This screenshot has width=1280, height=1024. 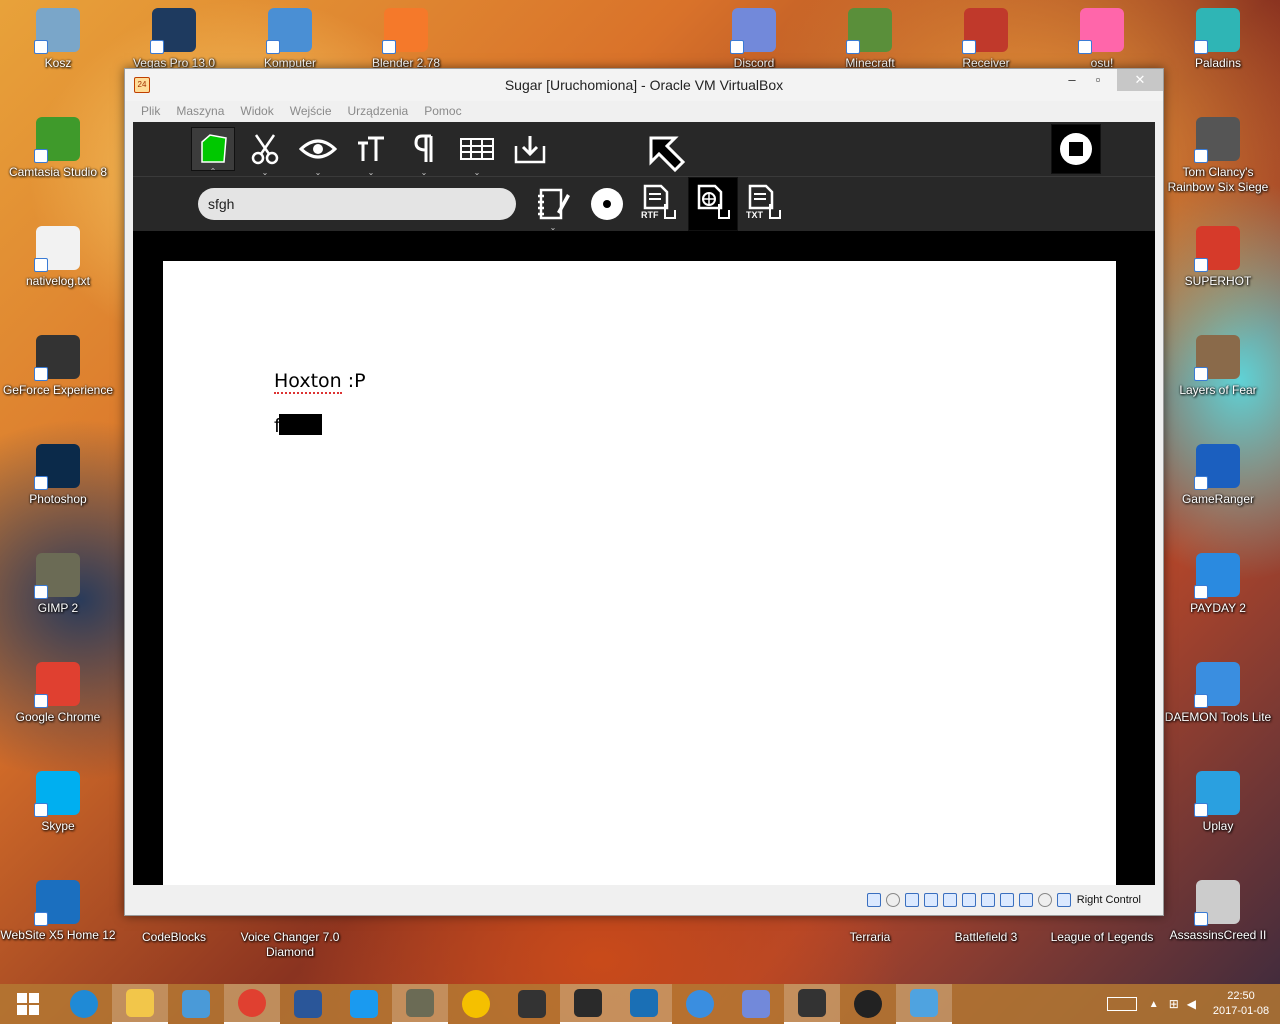 What do you see at coordinates (174, 39) in the screenshot?
I see `desktop-icon-vegas: Vegas Pro 13.0` at bounding box center [174, 39].